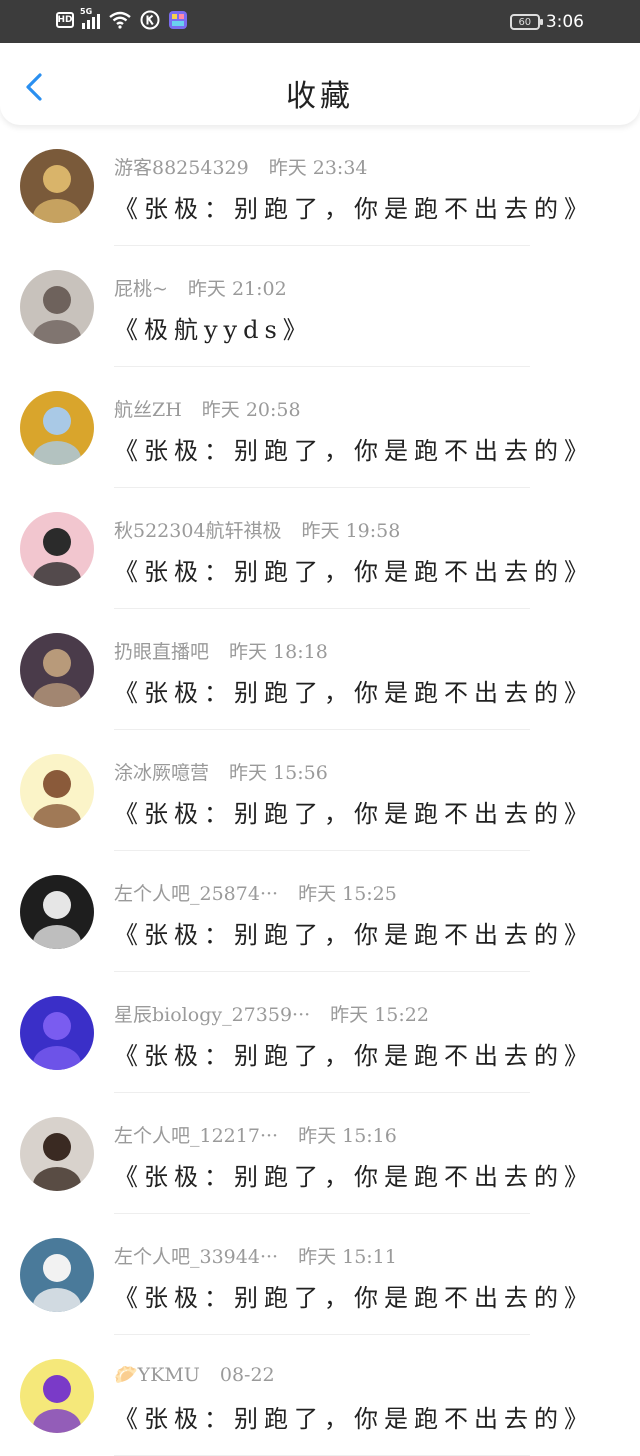 Image resolution: width=640 pixels, height=1456 pixels. Describe the element at coordinates (320, 1274) in the screenshot. I see `list-item: 左个人吧_33944··· 昨天 15:11 《张极：别跑了，你是跑不出去的》` at that location.